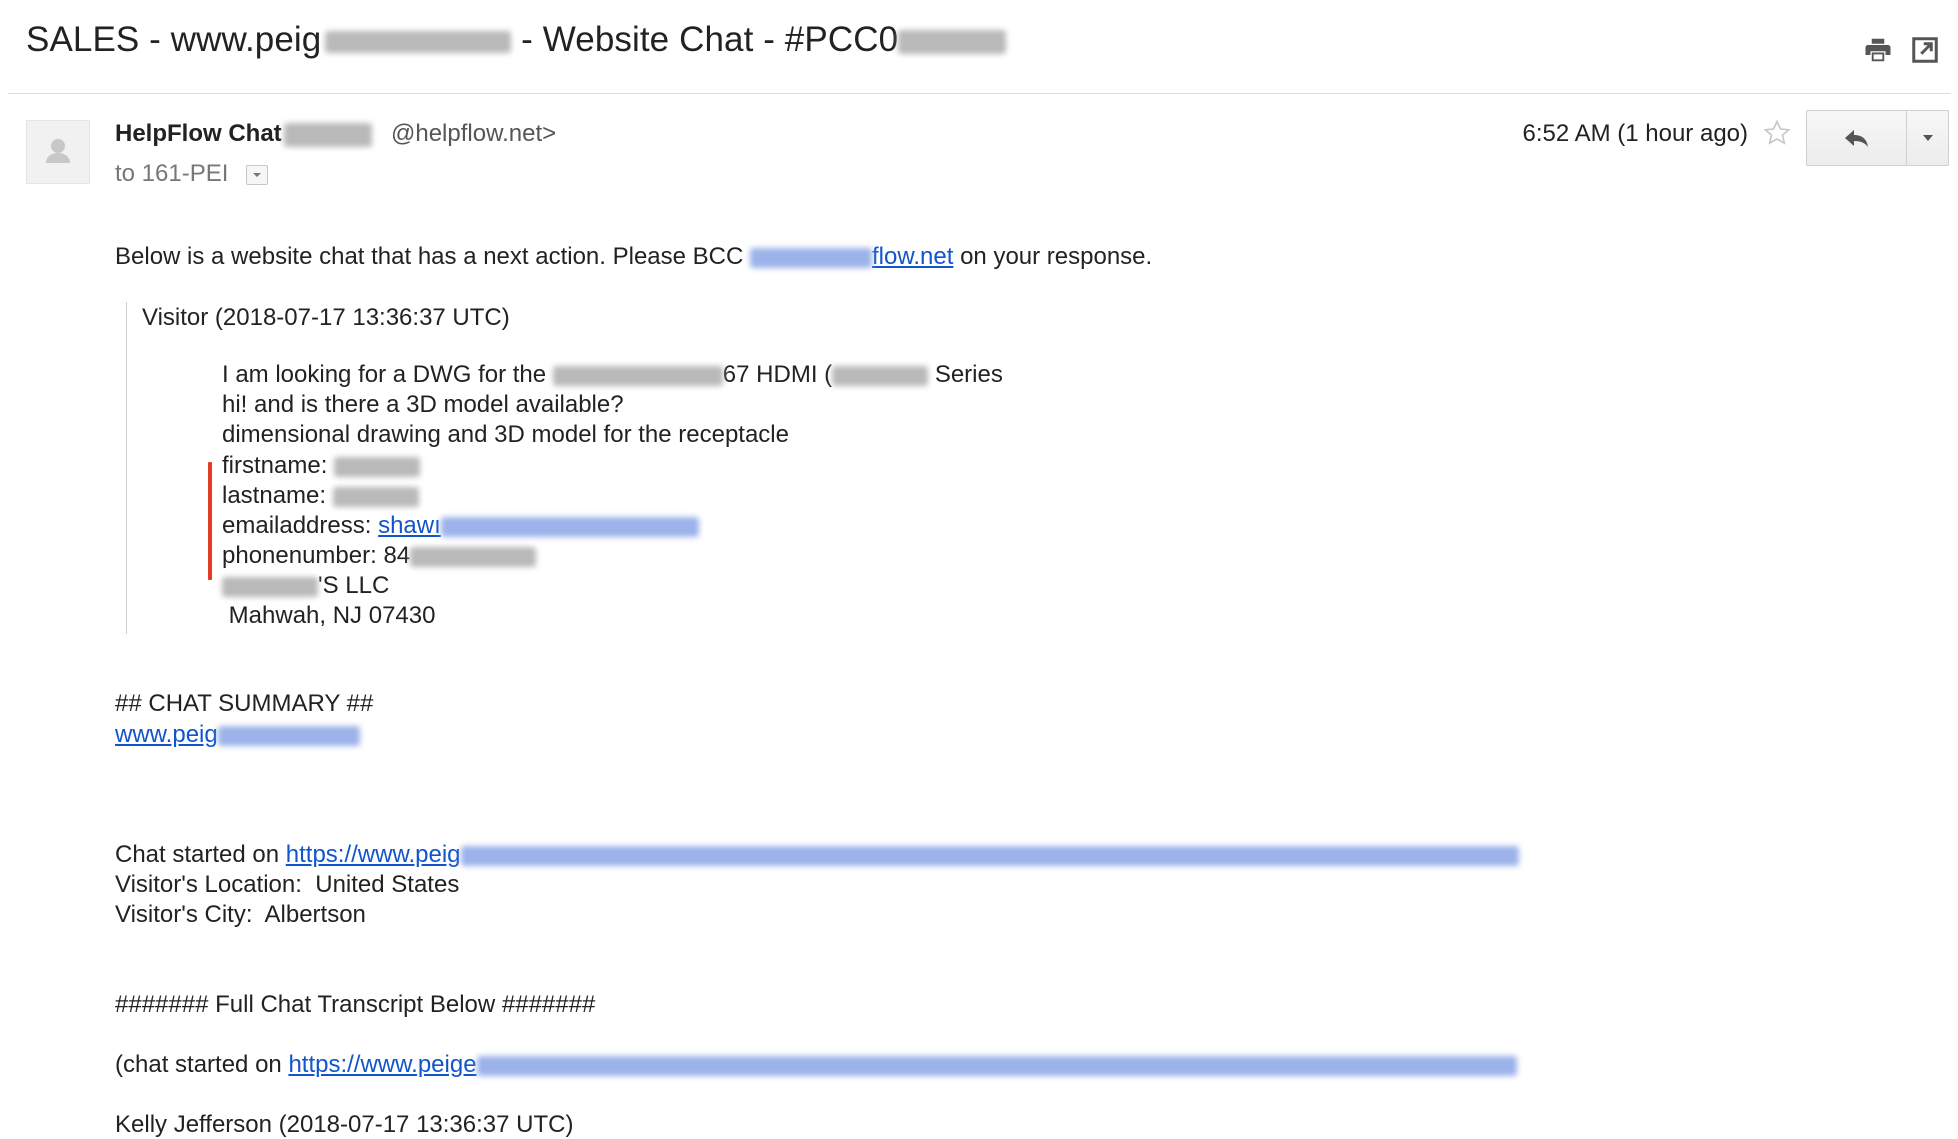 This screenshot has width=1958, height=1139. I want to click on subject-part-1: SALES - www.peig, so click(174, 39).